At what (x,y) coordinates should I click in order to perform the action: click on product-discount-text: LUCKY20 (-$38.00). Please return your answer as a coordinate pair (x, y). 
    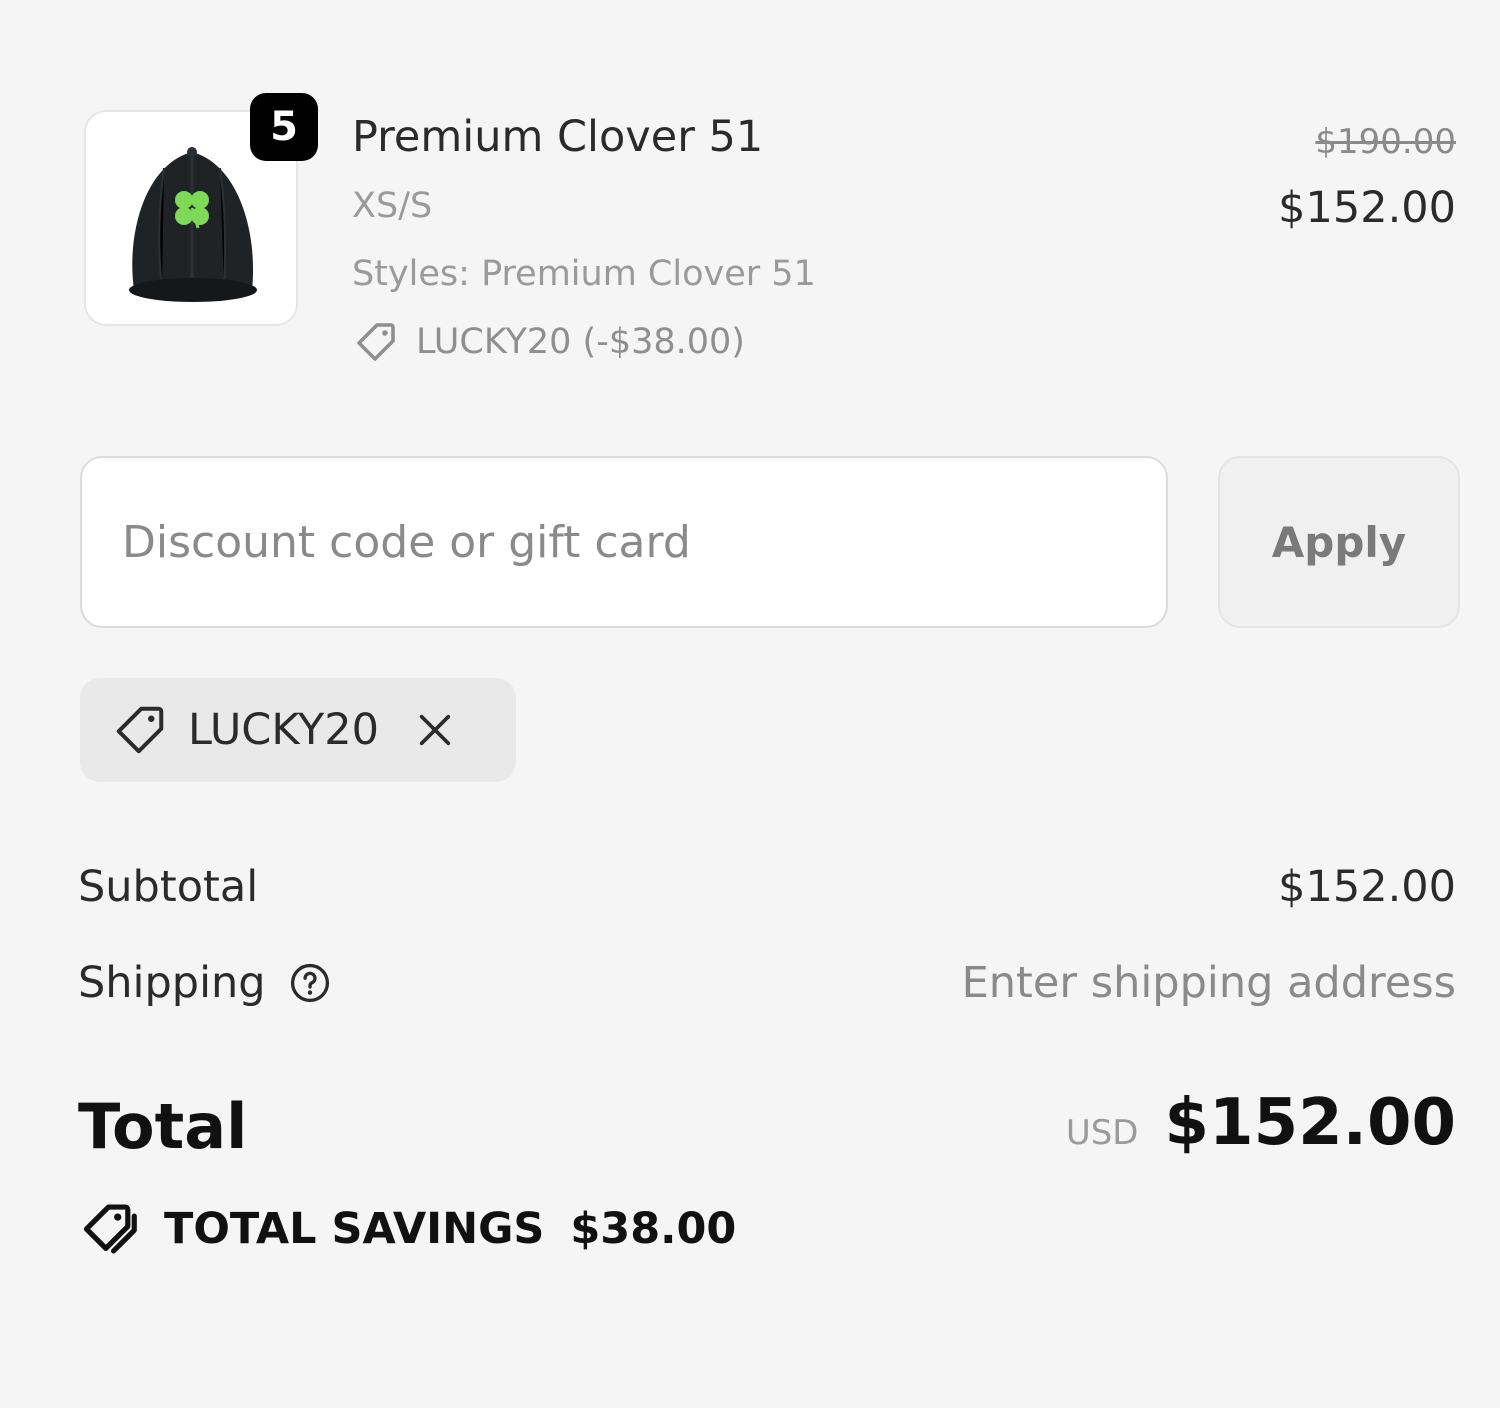
    Looking at the image, I should click on (580, 342).